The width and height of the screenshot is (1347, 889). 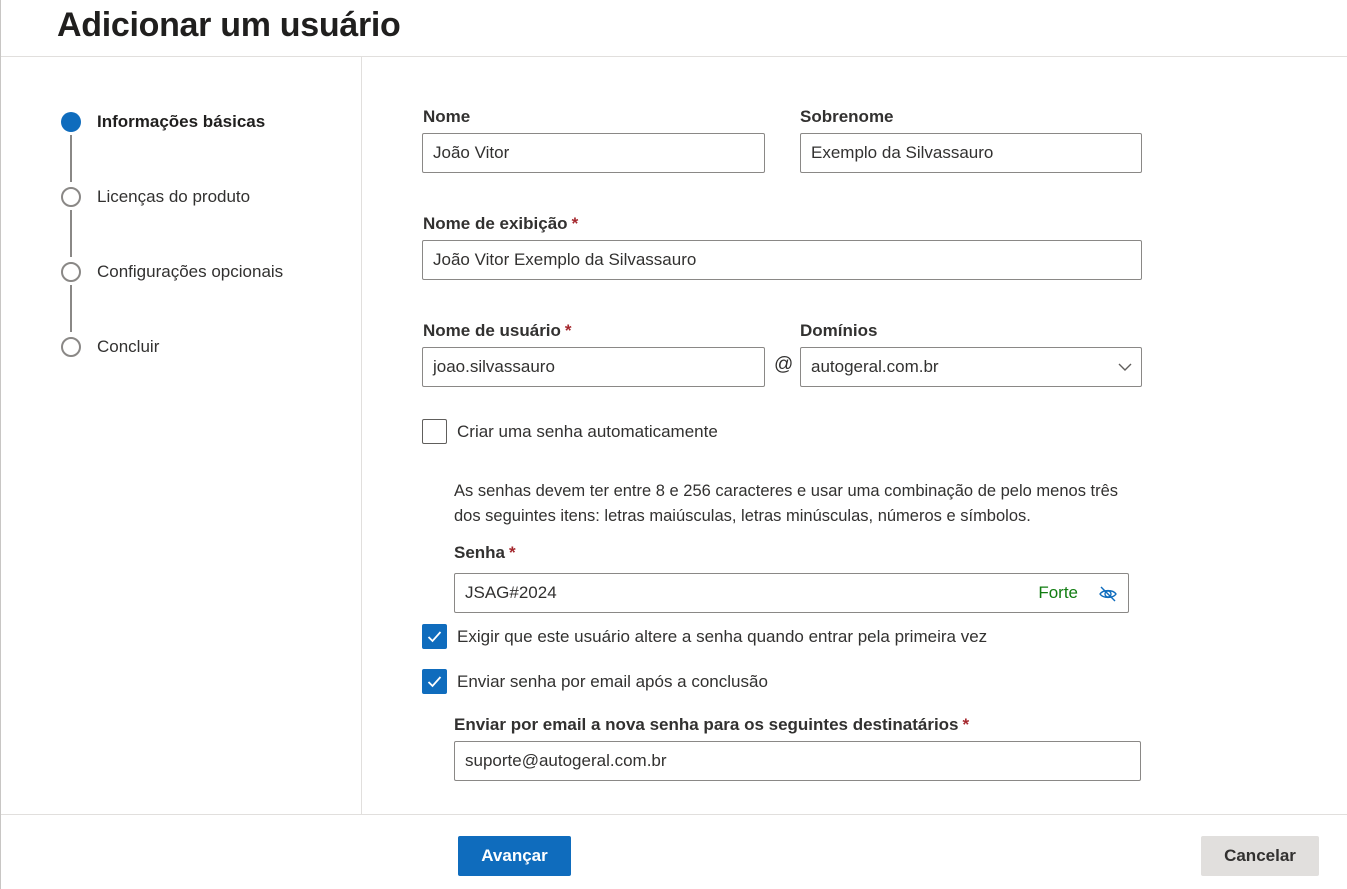 I want to click on password-value: JSAG#2024, so click(x=511, y=592).